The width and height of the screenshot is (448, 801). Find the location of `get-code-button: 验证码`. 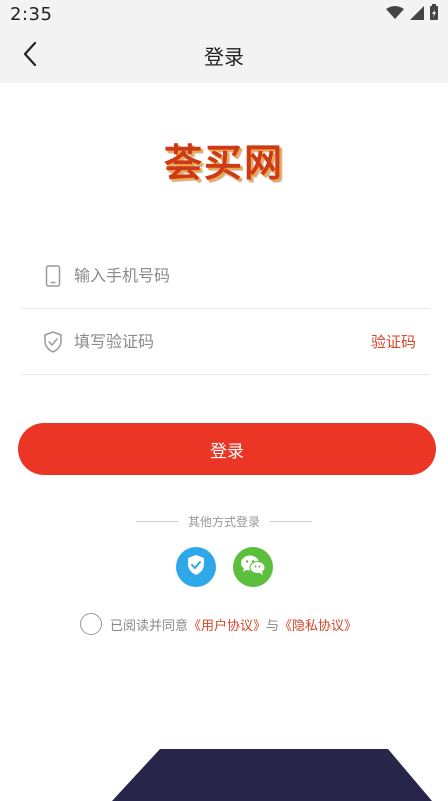

get-code-button: 验证码 is located at coordinates (393, 341).